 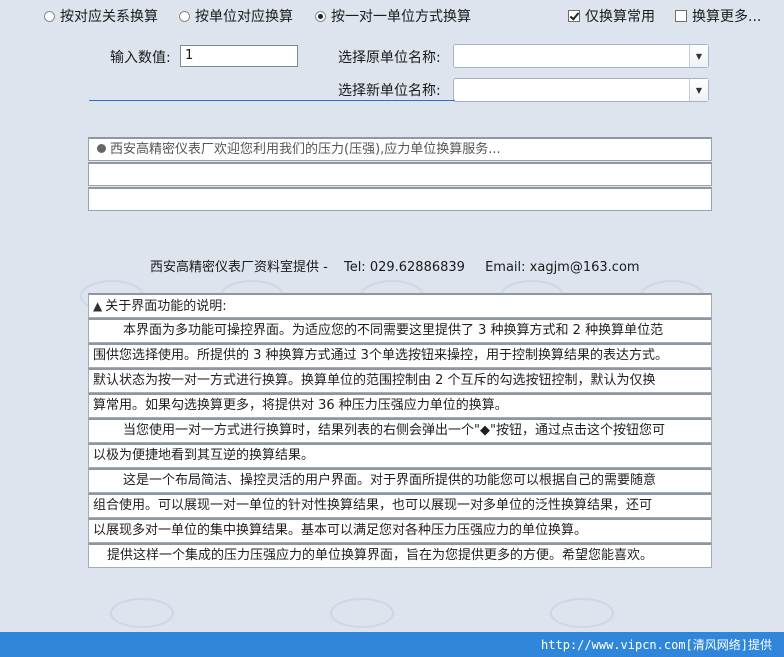 What do you see at coordinates (562, 267) in the screenshot?
I see `credit-email: Email: xagjm@163.com` at bounding box center [562, 267].